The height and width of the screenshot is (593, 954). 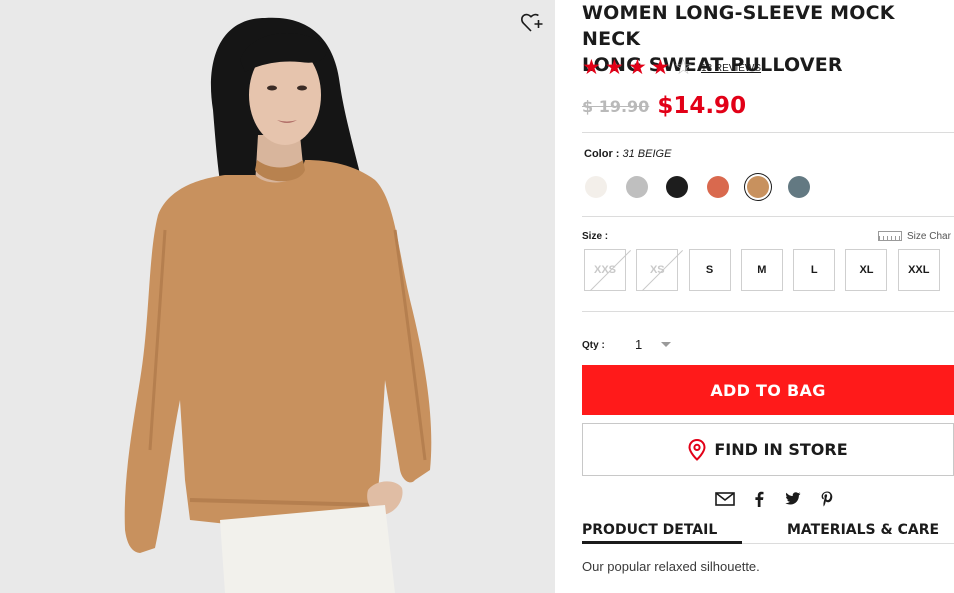 What do you see at coordinates (647, 154) in the screenshot?
I see `selected-color-name: 31 BEIGE` at bounding box center [647, 154].